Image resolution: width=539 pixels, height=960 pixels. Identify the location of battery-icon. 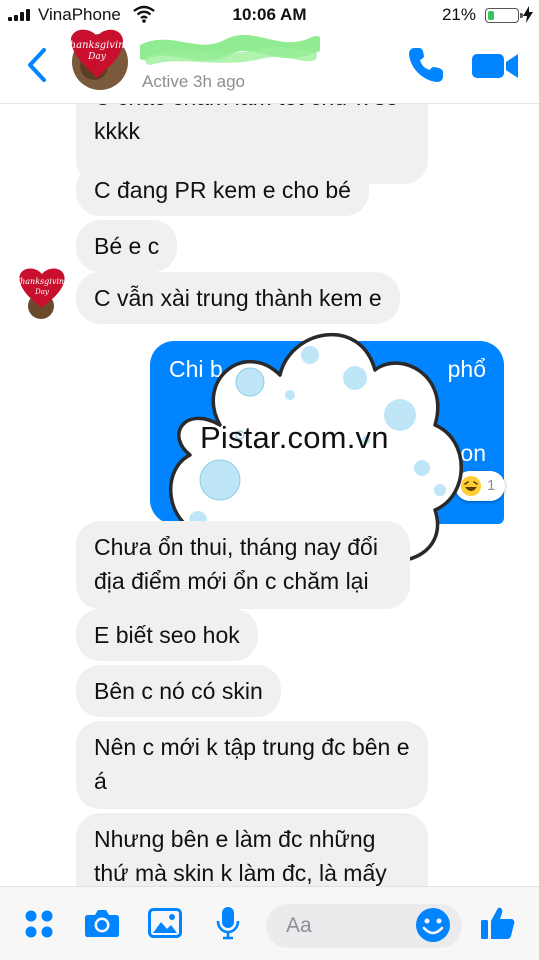
(504, 15).